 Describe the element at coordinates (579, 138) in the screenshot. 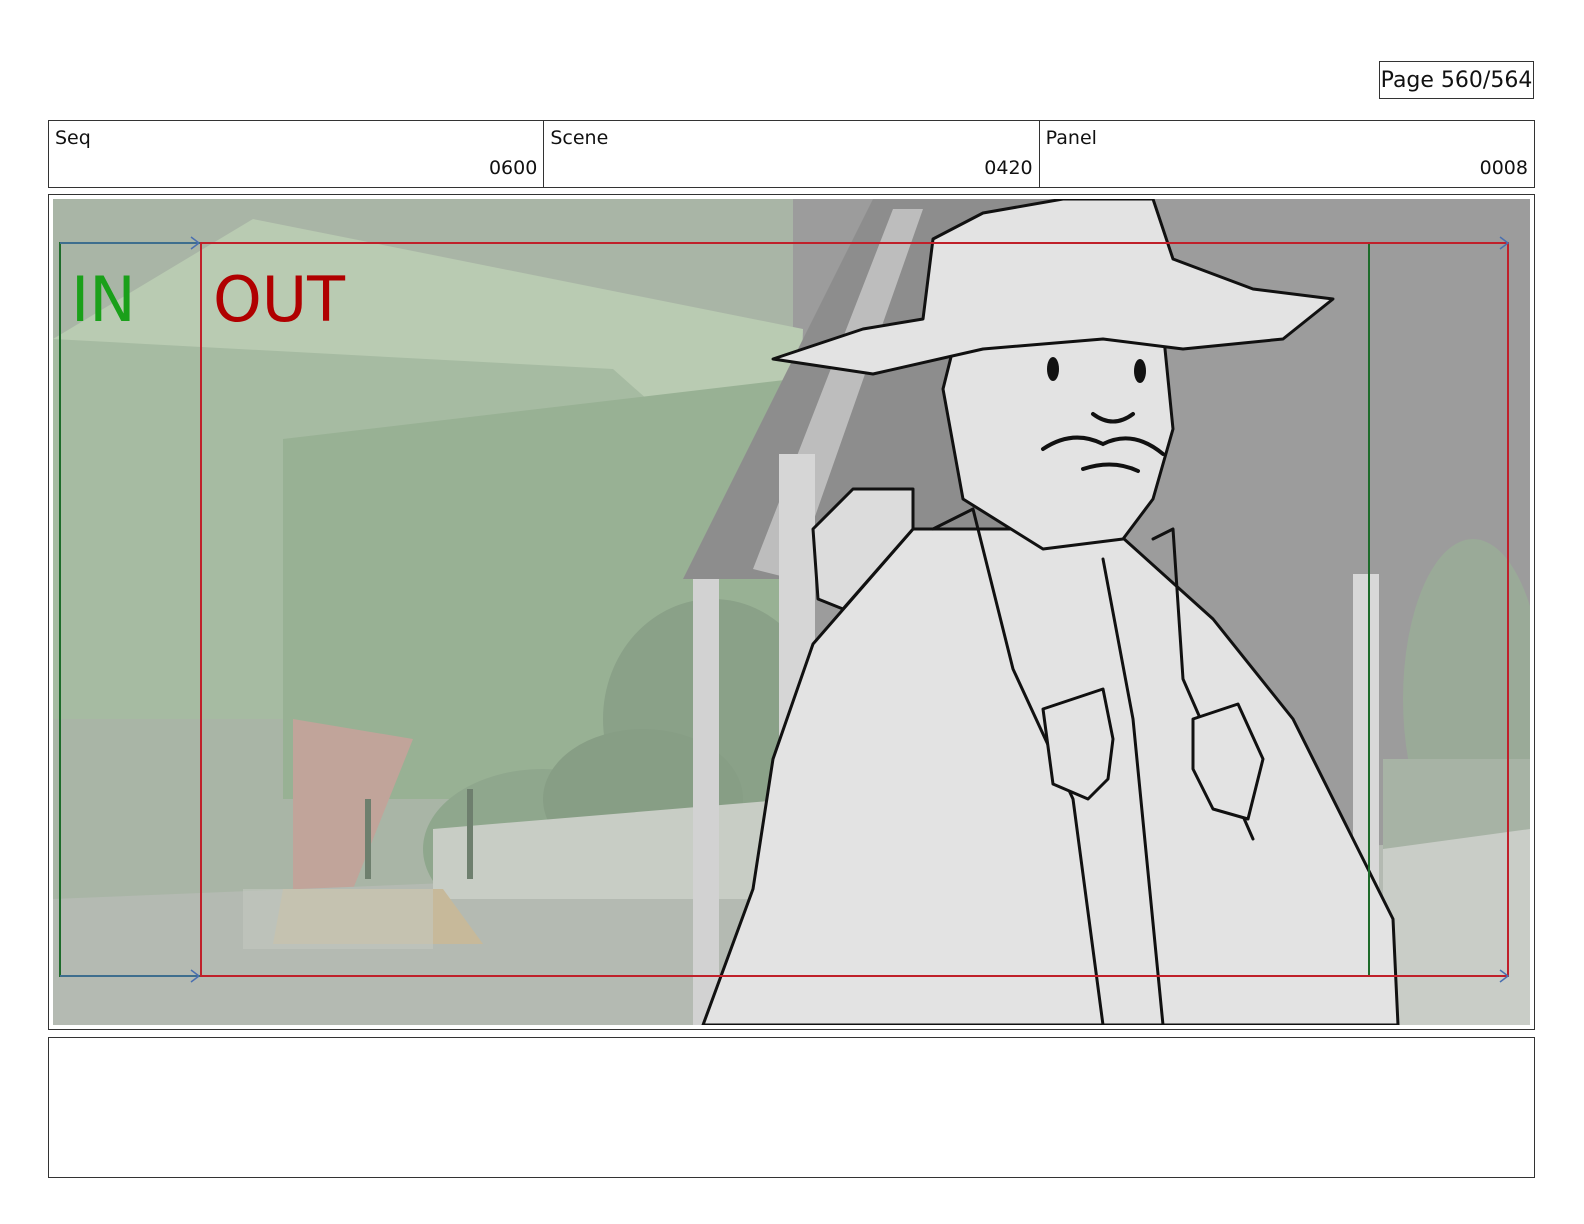

I see `scene-label: Scene` at that location.